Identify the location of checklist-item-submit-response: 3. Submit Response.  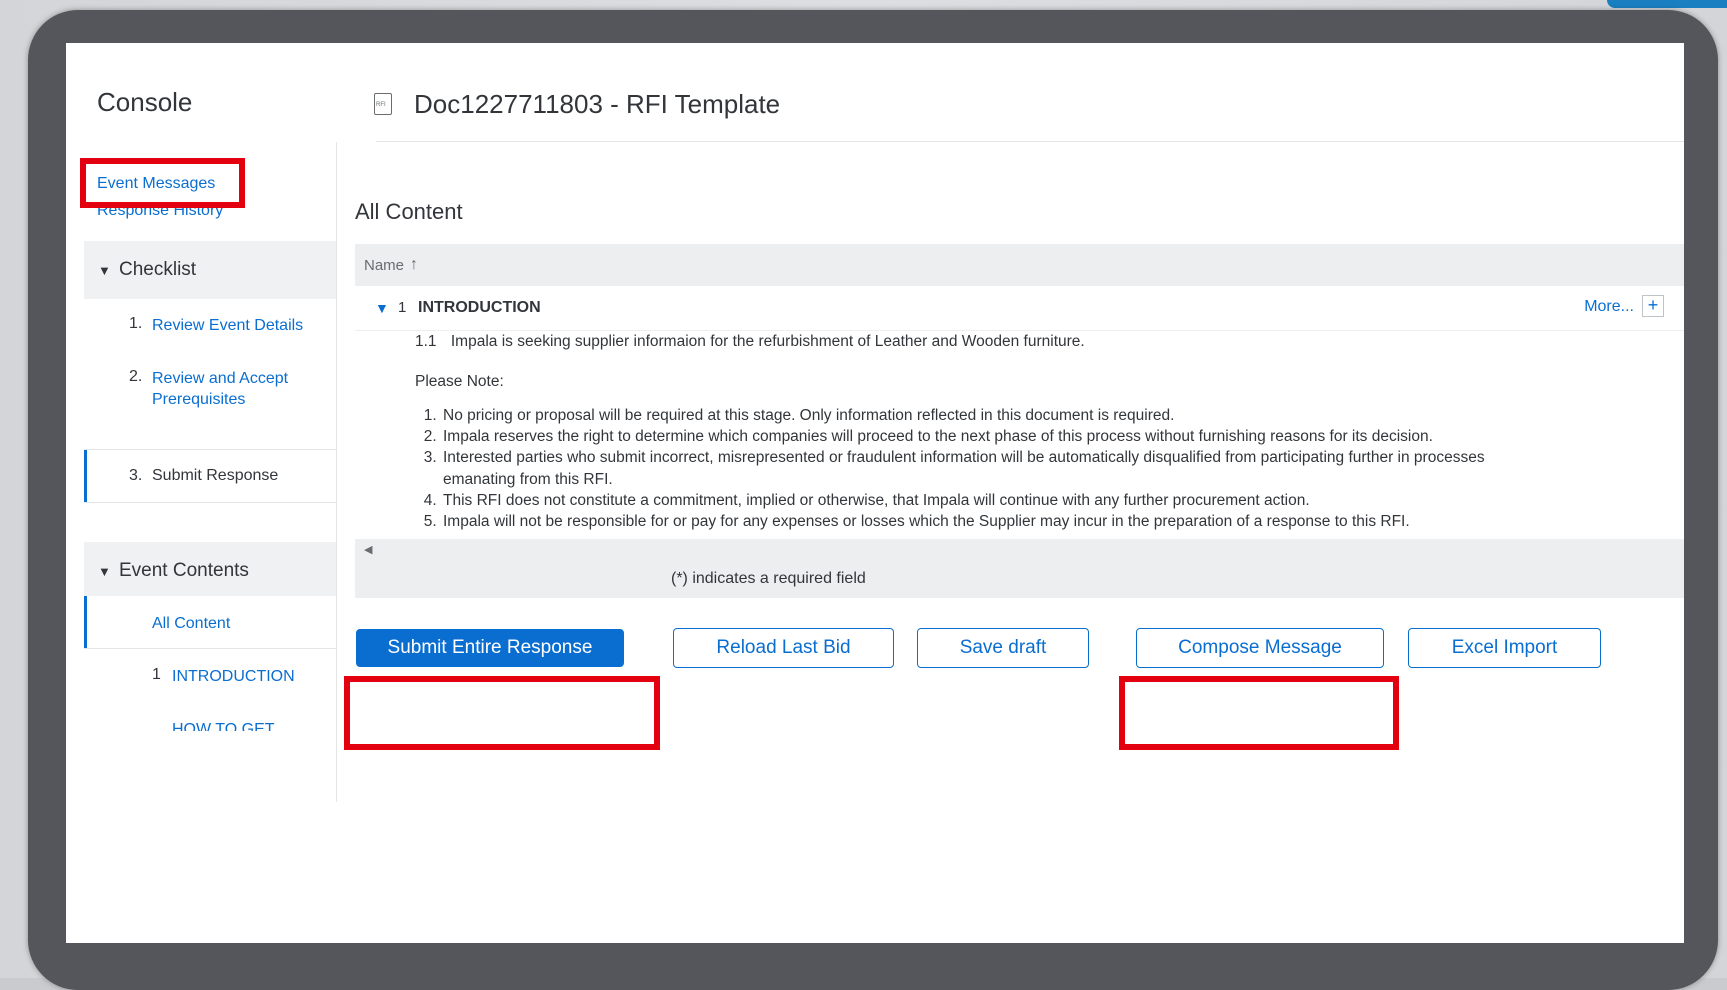
(212, 476).